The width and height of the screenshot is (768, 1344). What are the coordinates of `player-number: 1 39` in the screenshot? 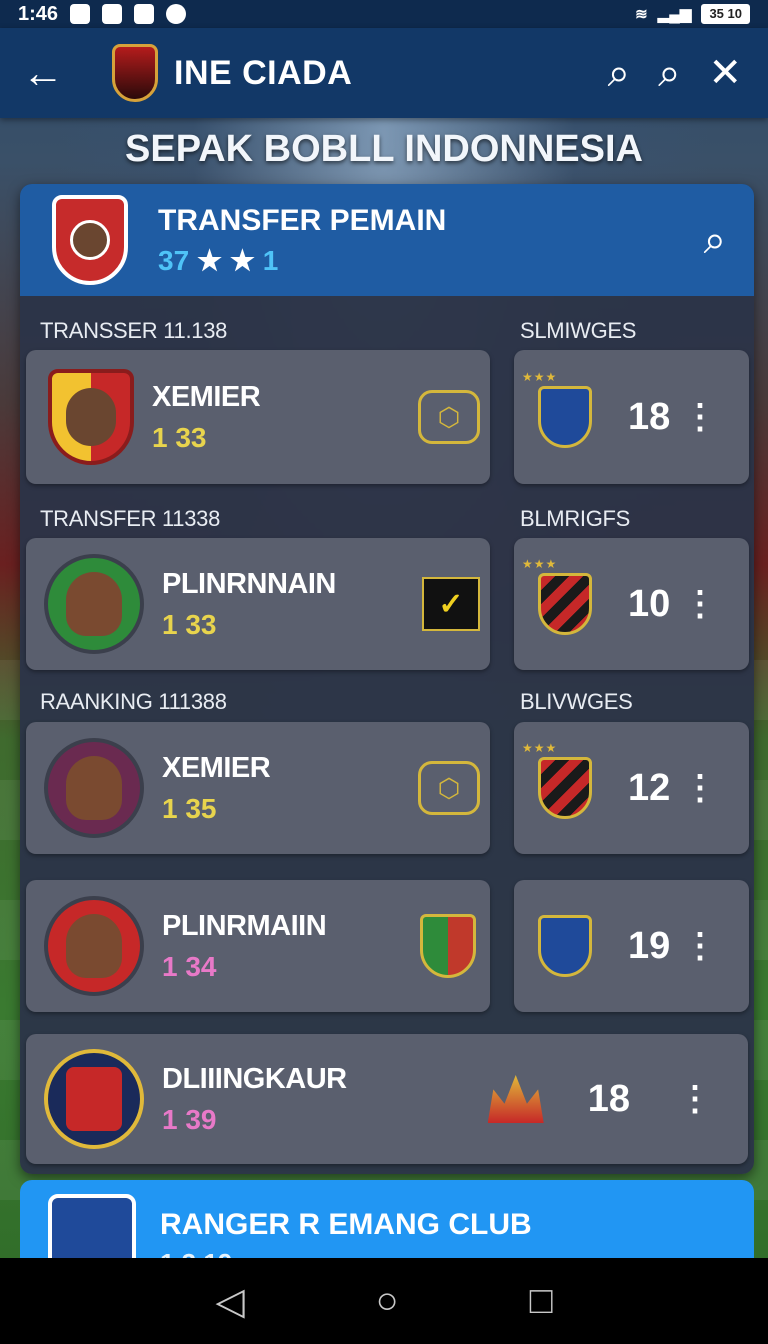 It's located at (189, 1119).